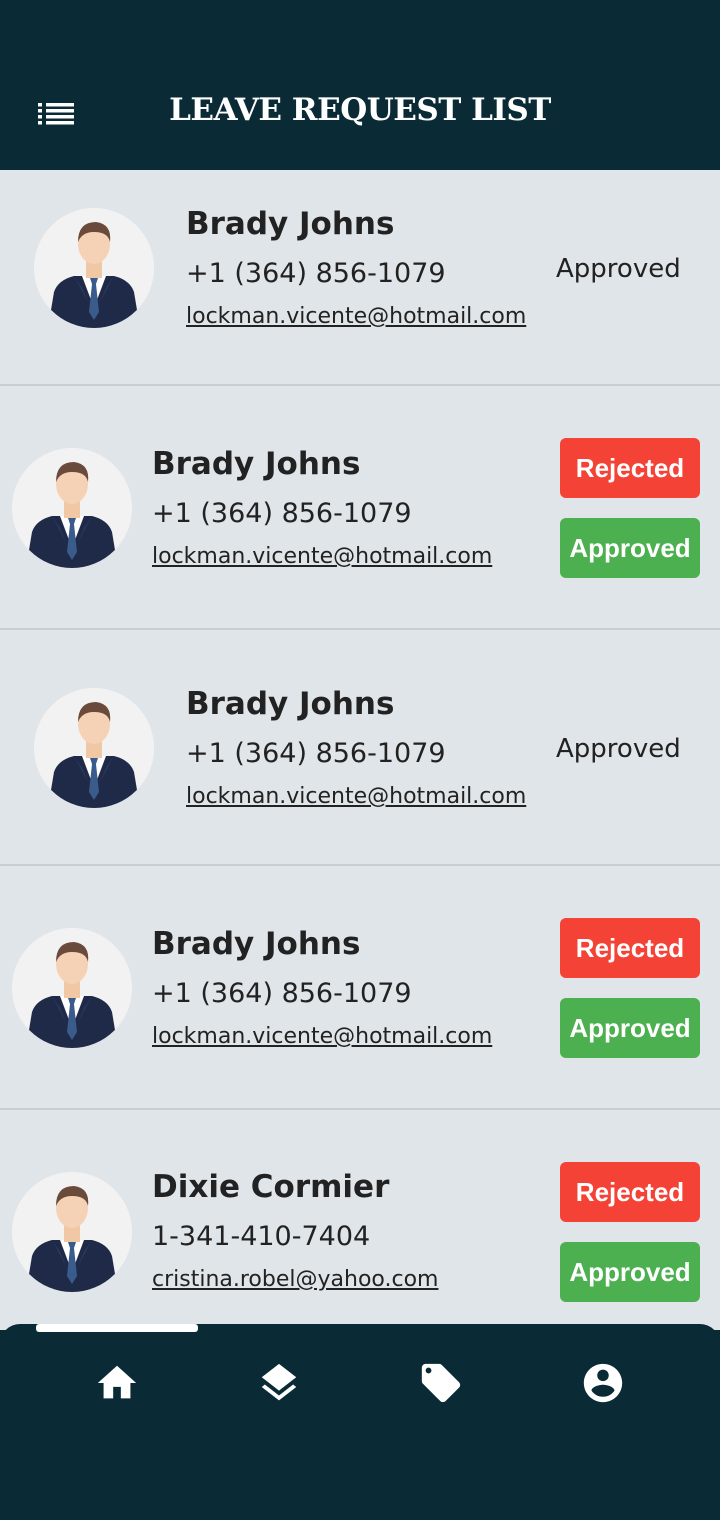 Image resolution: width=720 pixels, height=1520 pixels. Describe the element at coordinates (295, 1279) in the screenshot. I see `employee-email: cristina.robel@yahoo.com` at that location.